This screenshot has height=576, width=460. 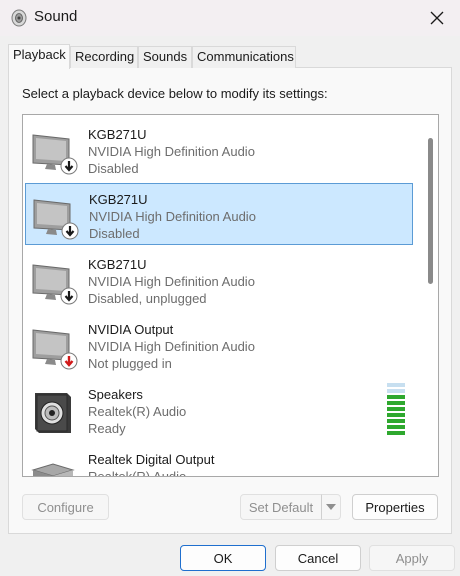 What do you see at coordinates (281, 507) in the screenshot?
I see `set-default-button: Set Default` at bounding box center [281, 507].